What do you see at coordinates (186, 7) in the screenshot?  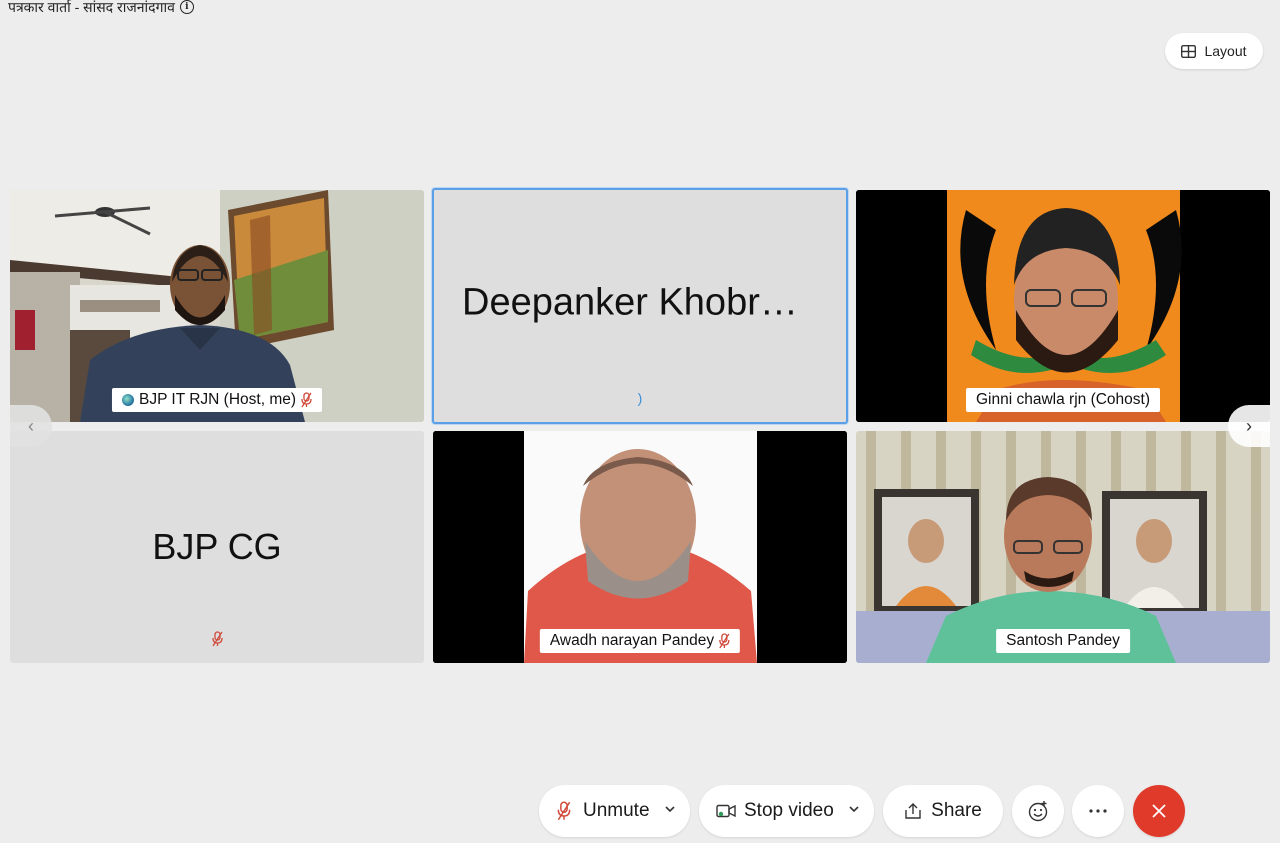 I see `info-icon: i` at bounding box center [186, 7].